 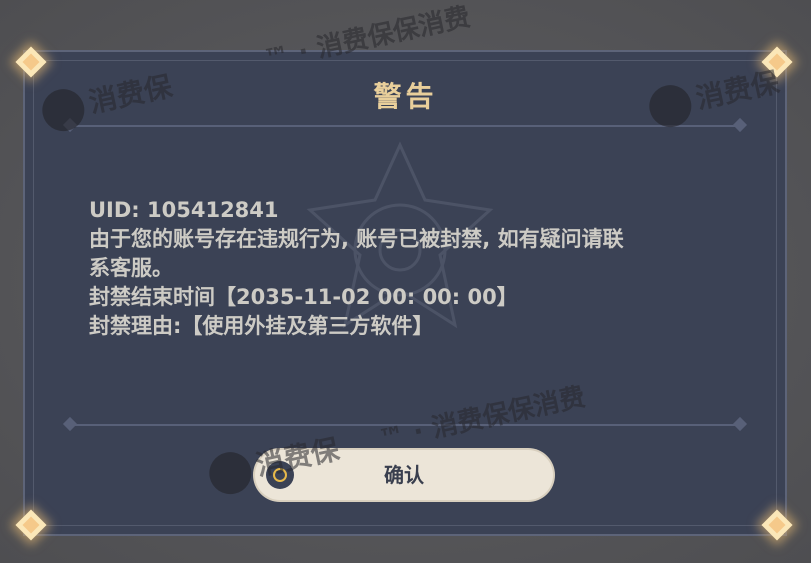 What do you see at coordinates (184, 210) in the screenshot?
I see `uid-line: UID: 105412841` at bounding box center [184, 210].